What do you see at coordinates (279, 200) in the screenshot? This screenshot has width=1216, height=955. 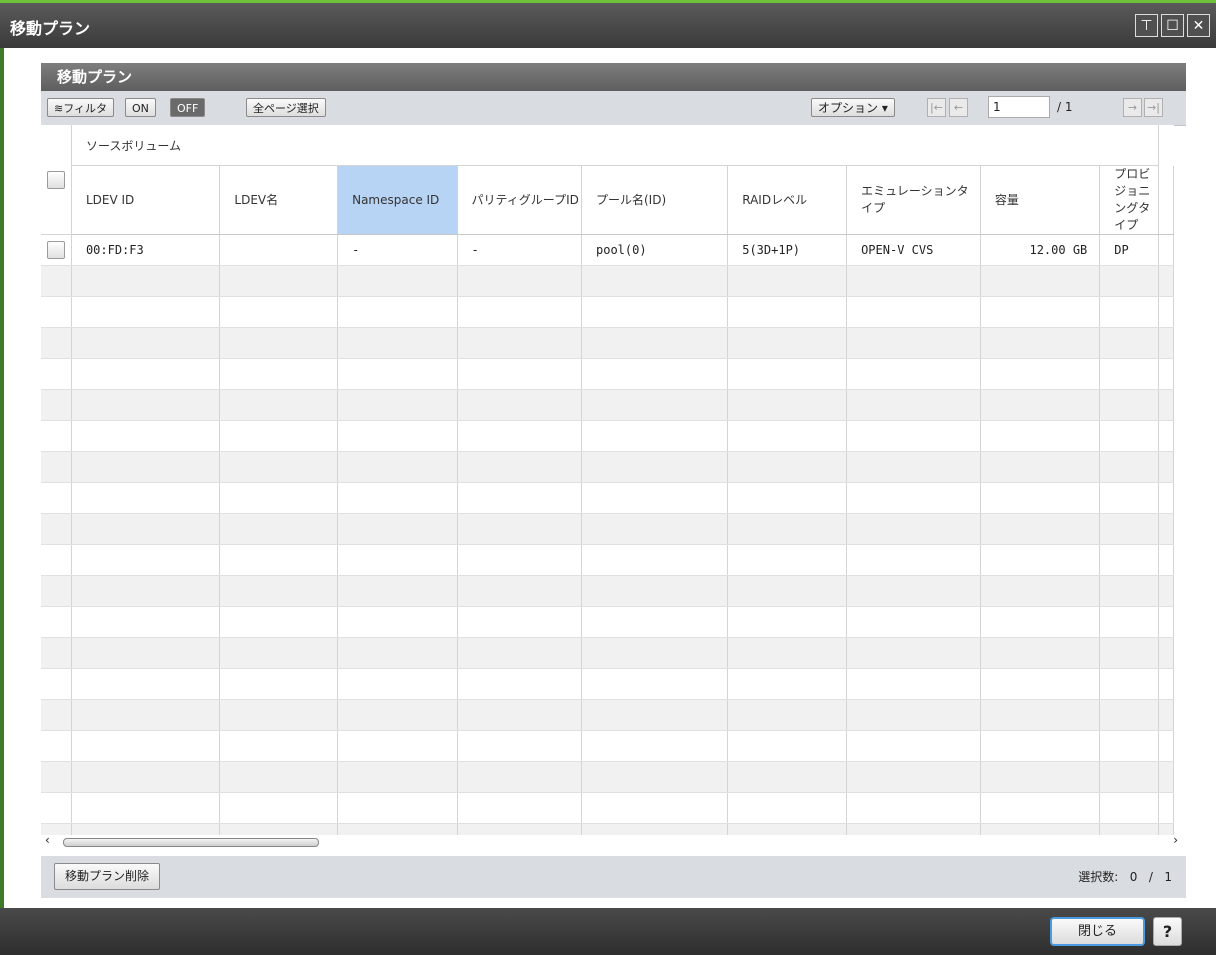 I see `column-header: LDEV名` at bounding box center [279, 200].